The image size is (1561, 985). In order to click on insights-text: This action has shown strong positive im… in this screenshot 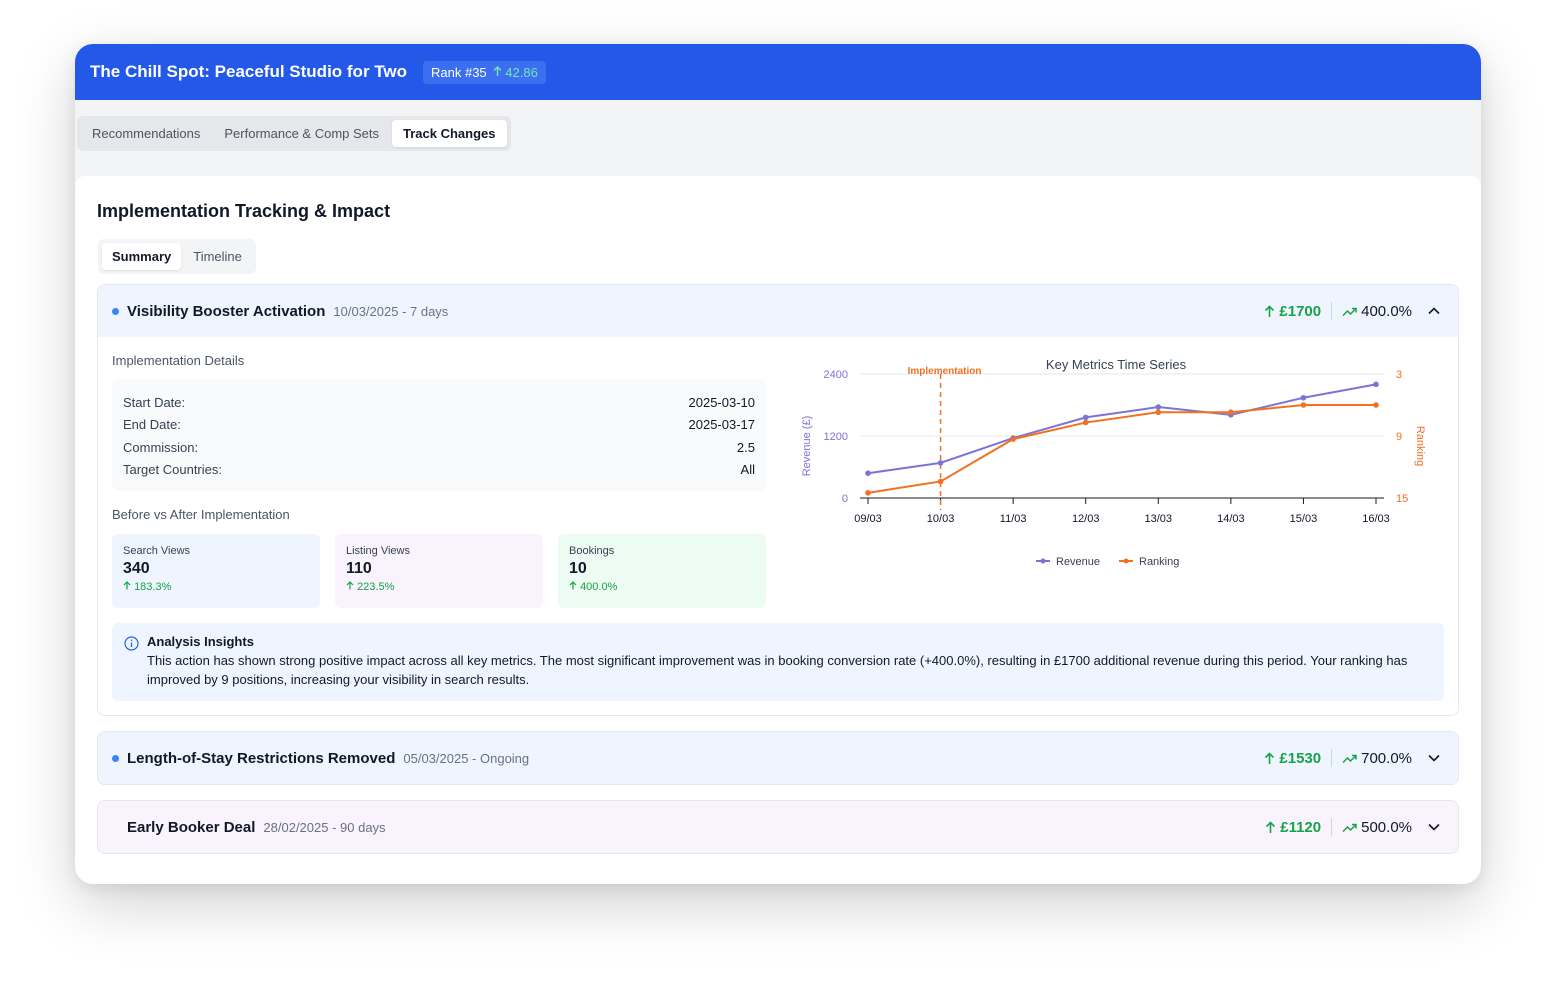, I will do `click(777, 670)`.